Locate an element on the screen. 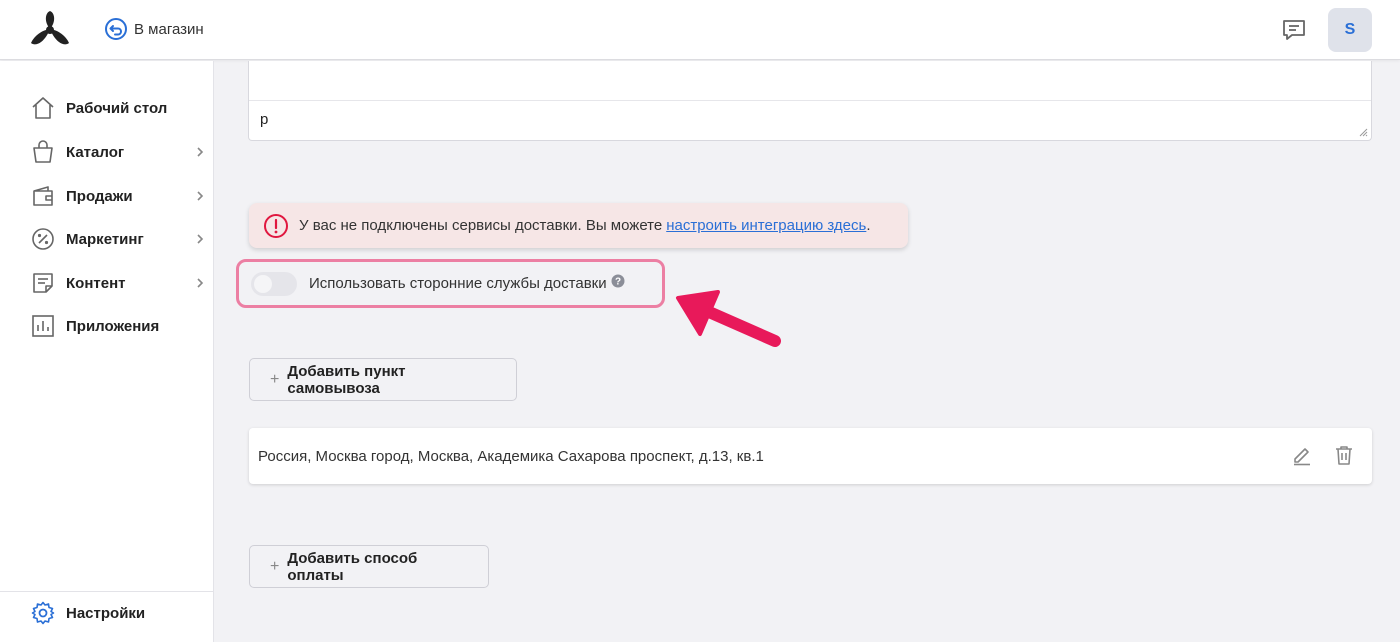 The height and width of the screenshot is (642, 1400). toggle-knob is located at coordinates (263, 283).